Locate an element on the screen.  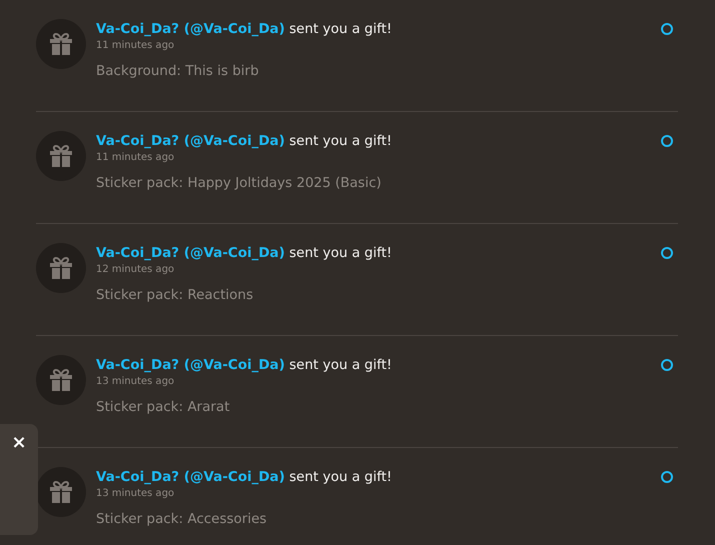
gift-description: Background: This is birb is located at coordinates (178, 71).